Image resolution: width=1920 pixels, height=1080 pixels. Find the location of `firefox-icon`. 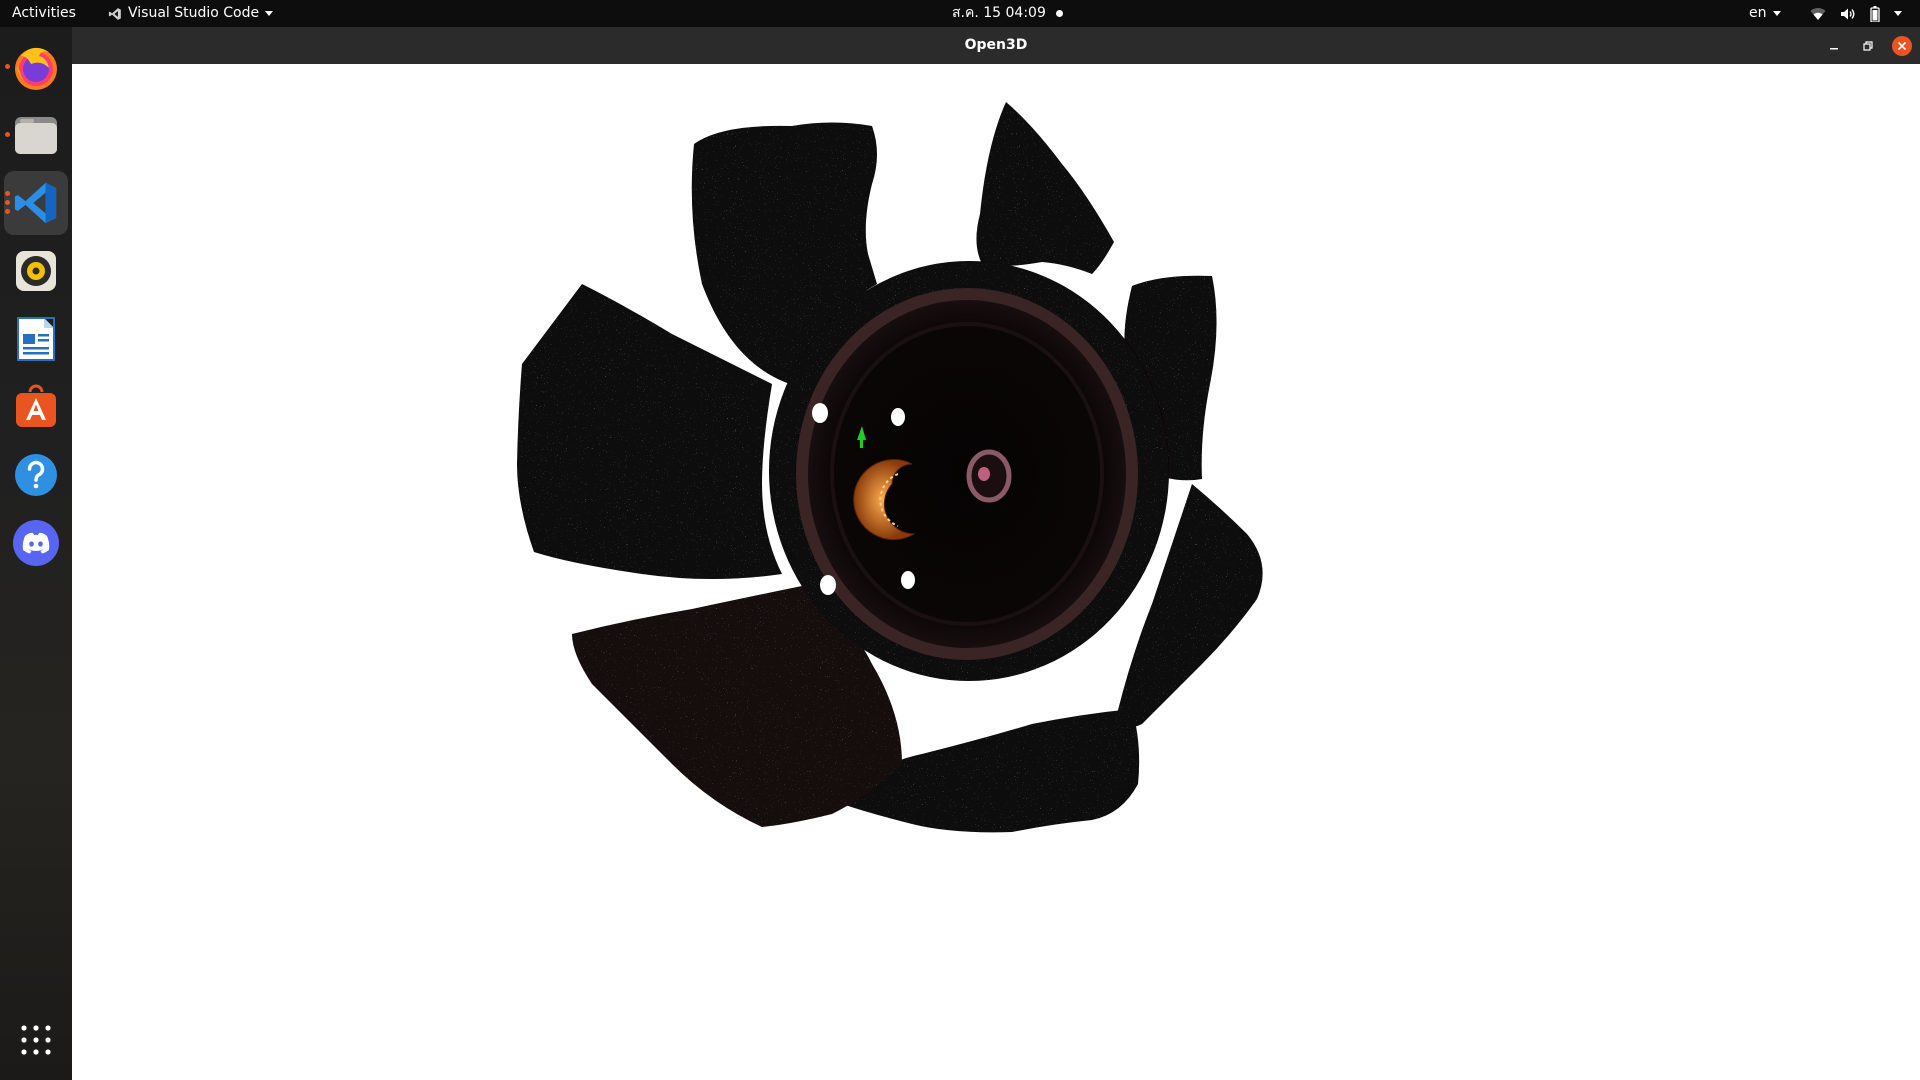

firefox-icon is located at coordinates (36, 68).